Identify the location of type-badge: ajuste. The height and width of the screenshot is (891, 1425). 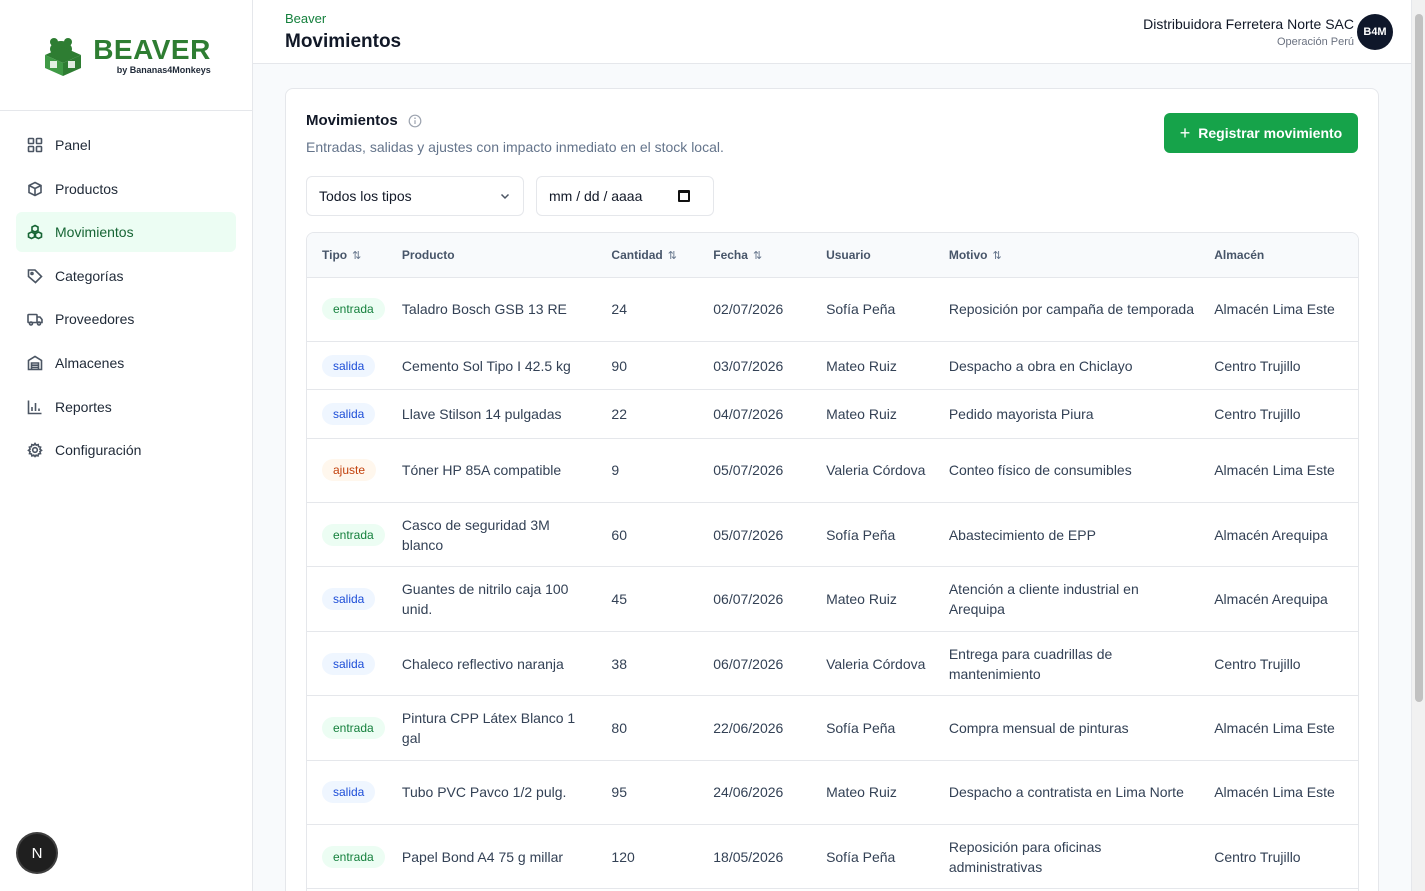
(349, 470).